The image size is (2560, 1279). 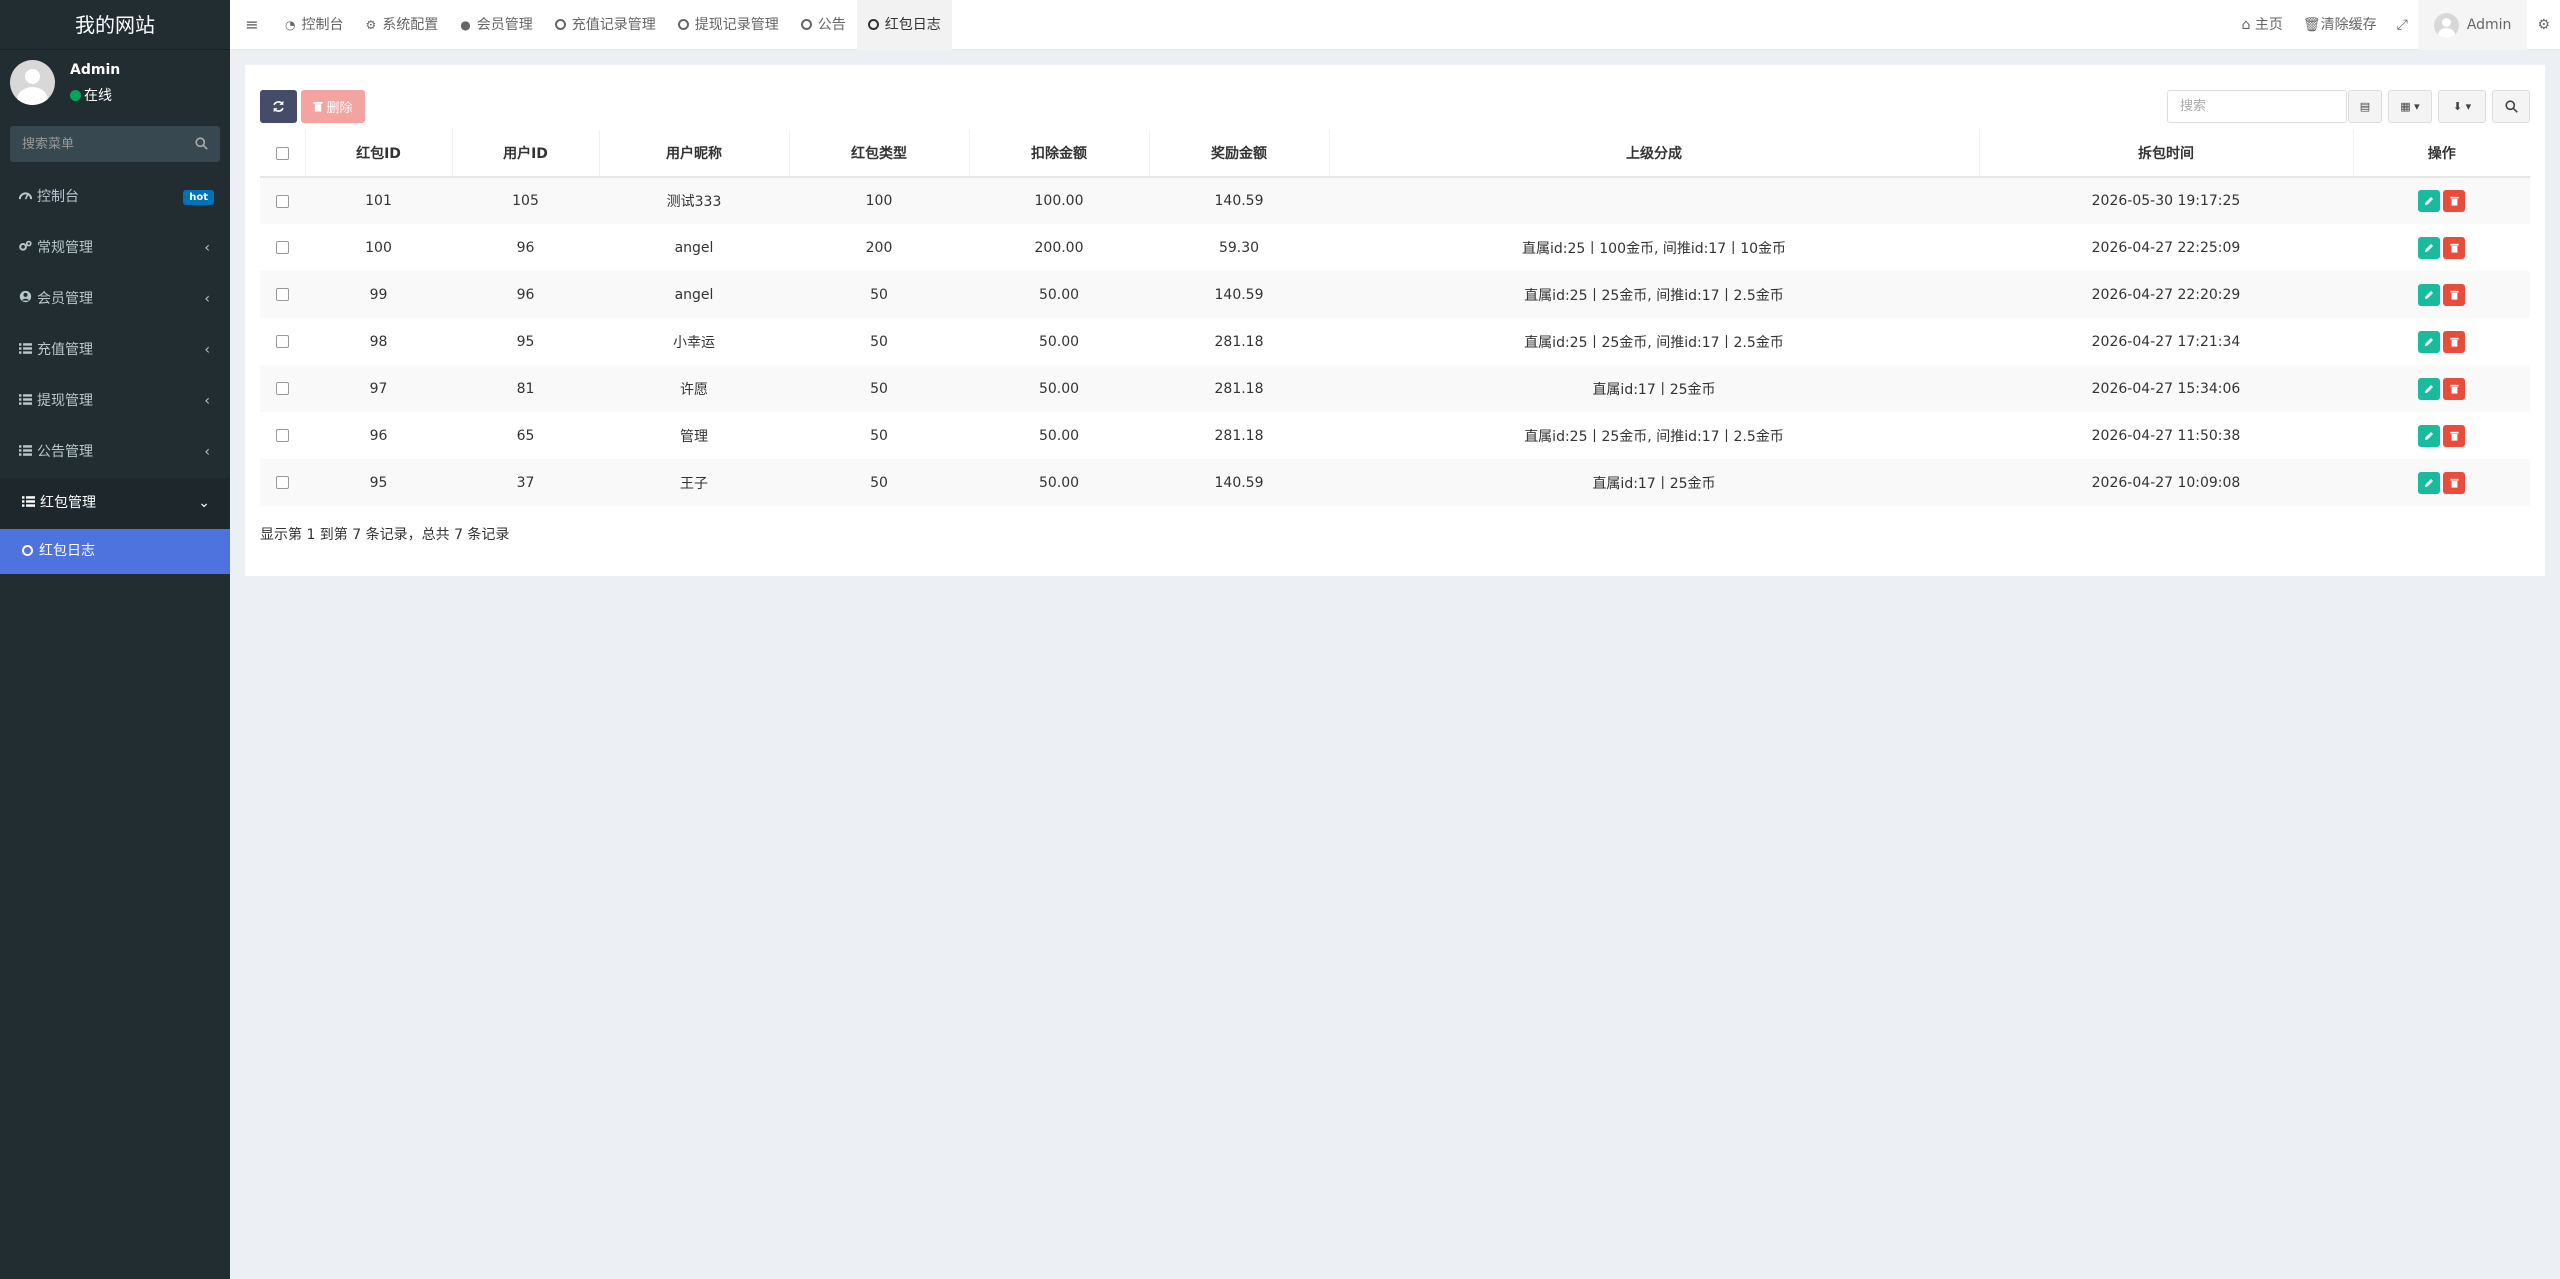 What do you see at coordinates (496, 25) in the screenshot?
I see `tab-members: ● 会员管理` at bounding box center [496, 25].